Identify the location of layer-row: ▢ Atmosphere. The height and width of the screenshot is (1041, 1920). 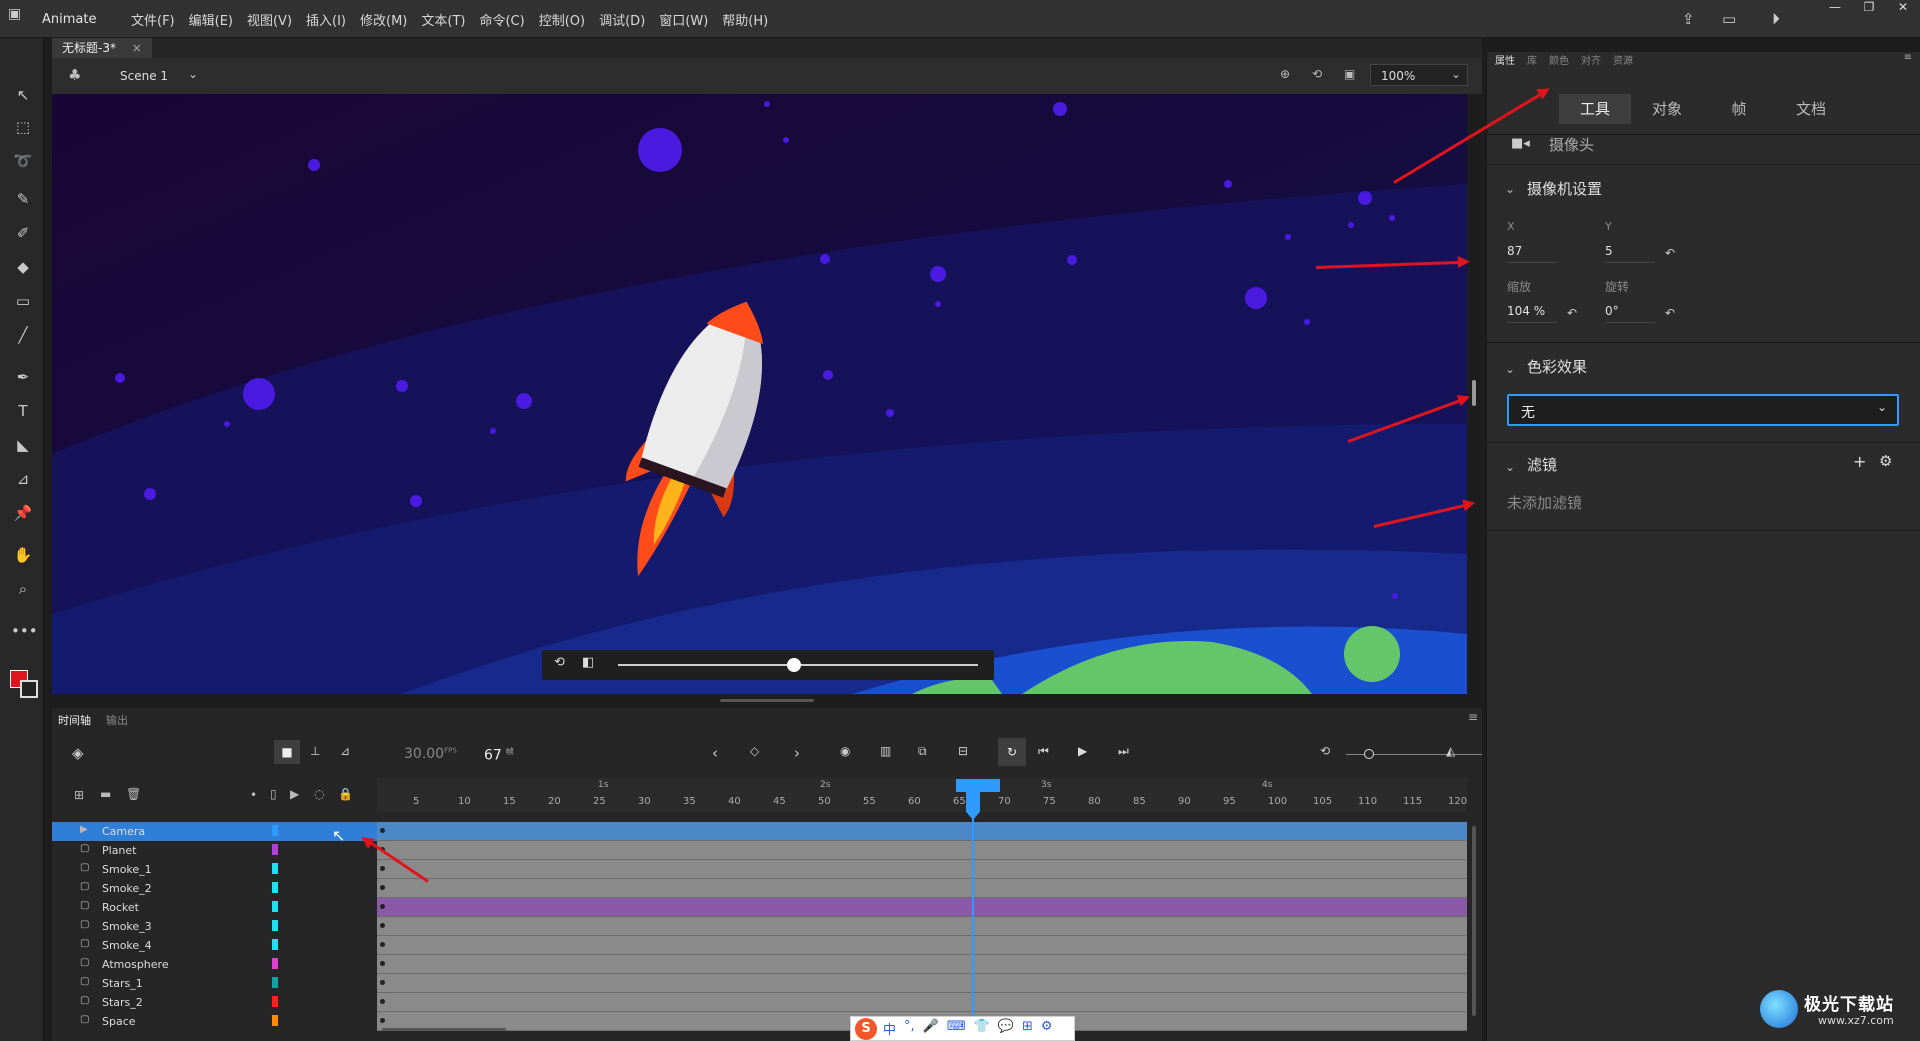
(214, 964).